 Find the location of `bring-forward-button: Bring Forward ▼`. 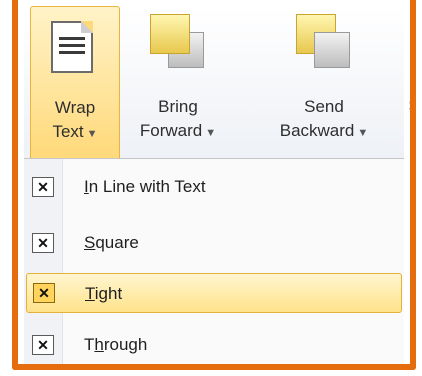

bring-forward-button: Bring Forward ▼ is located at coordinates (178, 82).